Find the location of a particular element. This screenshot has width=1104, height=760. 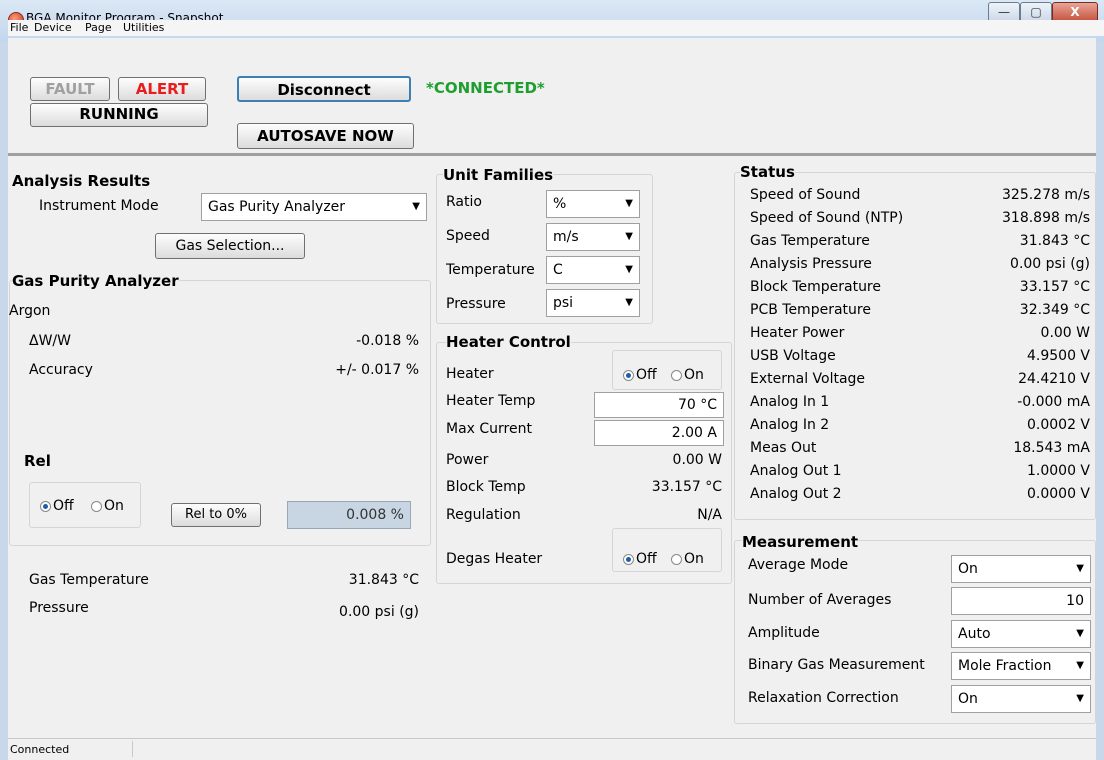

gas-name: Argon is located at coordinates (30, 311).